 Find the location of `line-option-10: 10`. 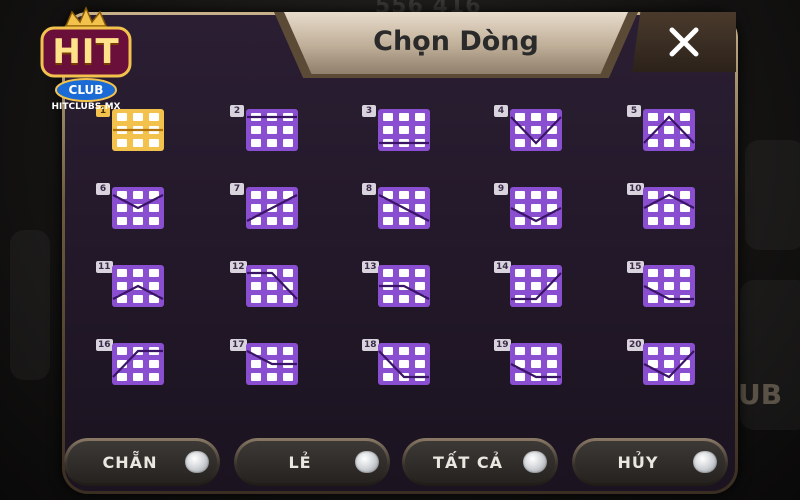

line-option-10: 10 is located at coordinates (662, 207).